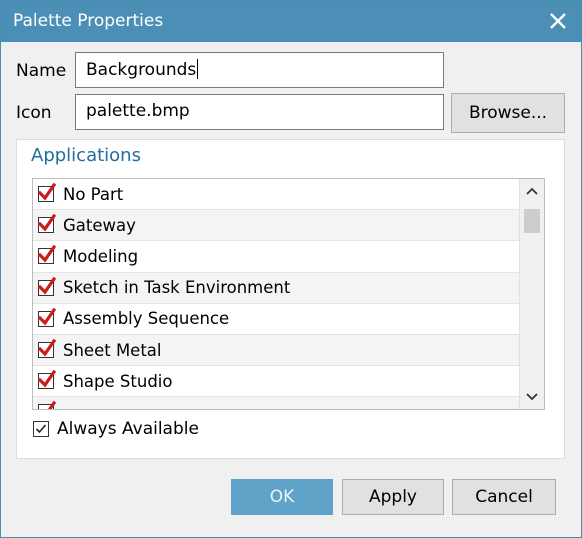 The image size is (582, 538). I want to click on close-icon, so click(558, 21).